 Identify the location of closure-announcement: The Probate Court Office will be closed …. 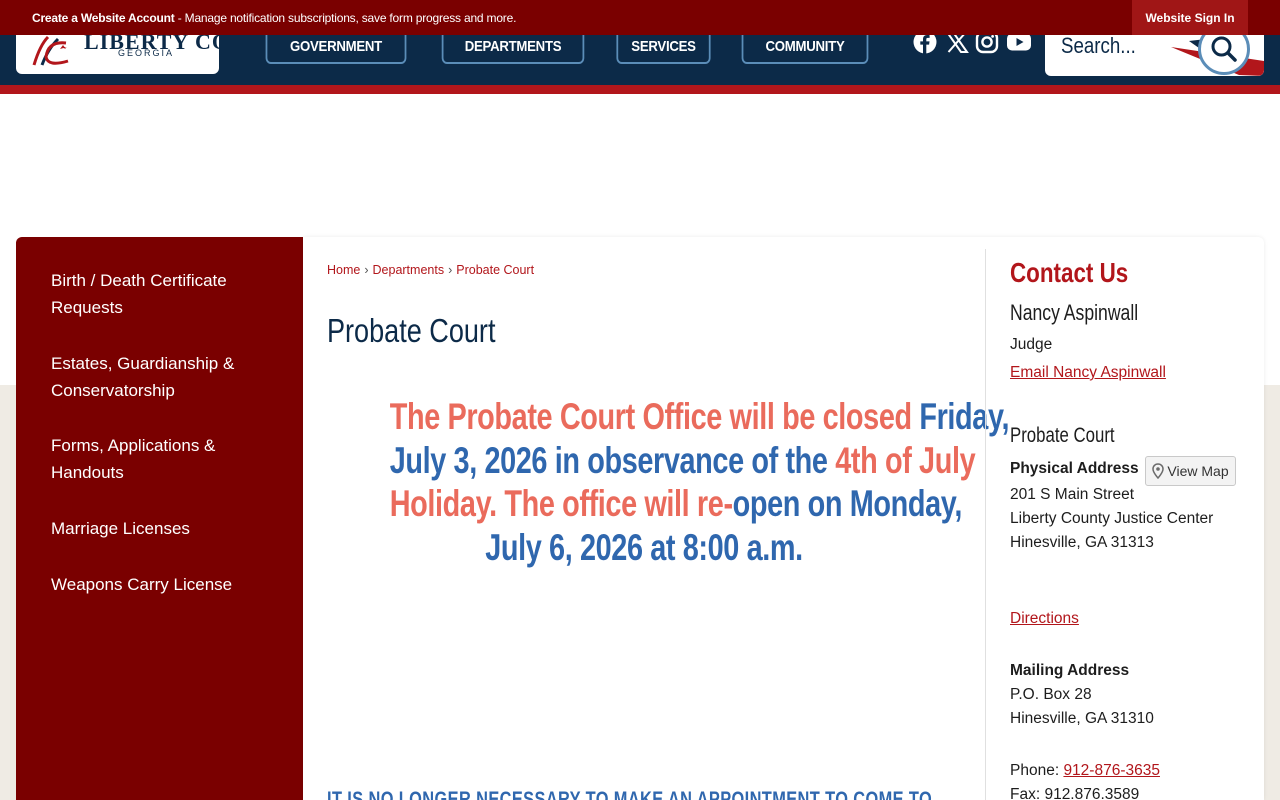
(664, 482).